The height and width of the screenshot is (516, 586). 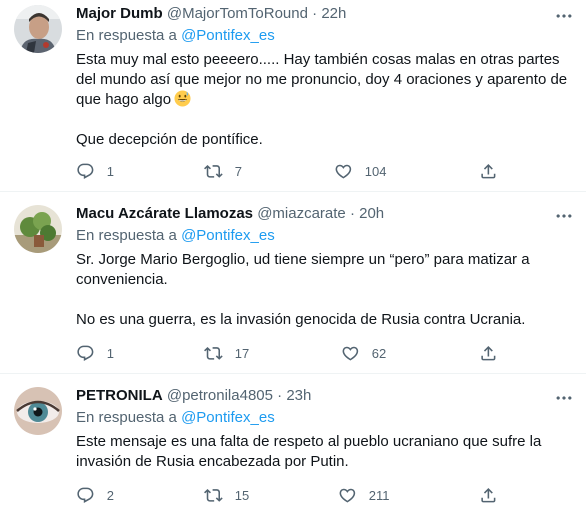 I want to click on display-name: Macu Azcárate Llamozas, so click(x=164, y=213).